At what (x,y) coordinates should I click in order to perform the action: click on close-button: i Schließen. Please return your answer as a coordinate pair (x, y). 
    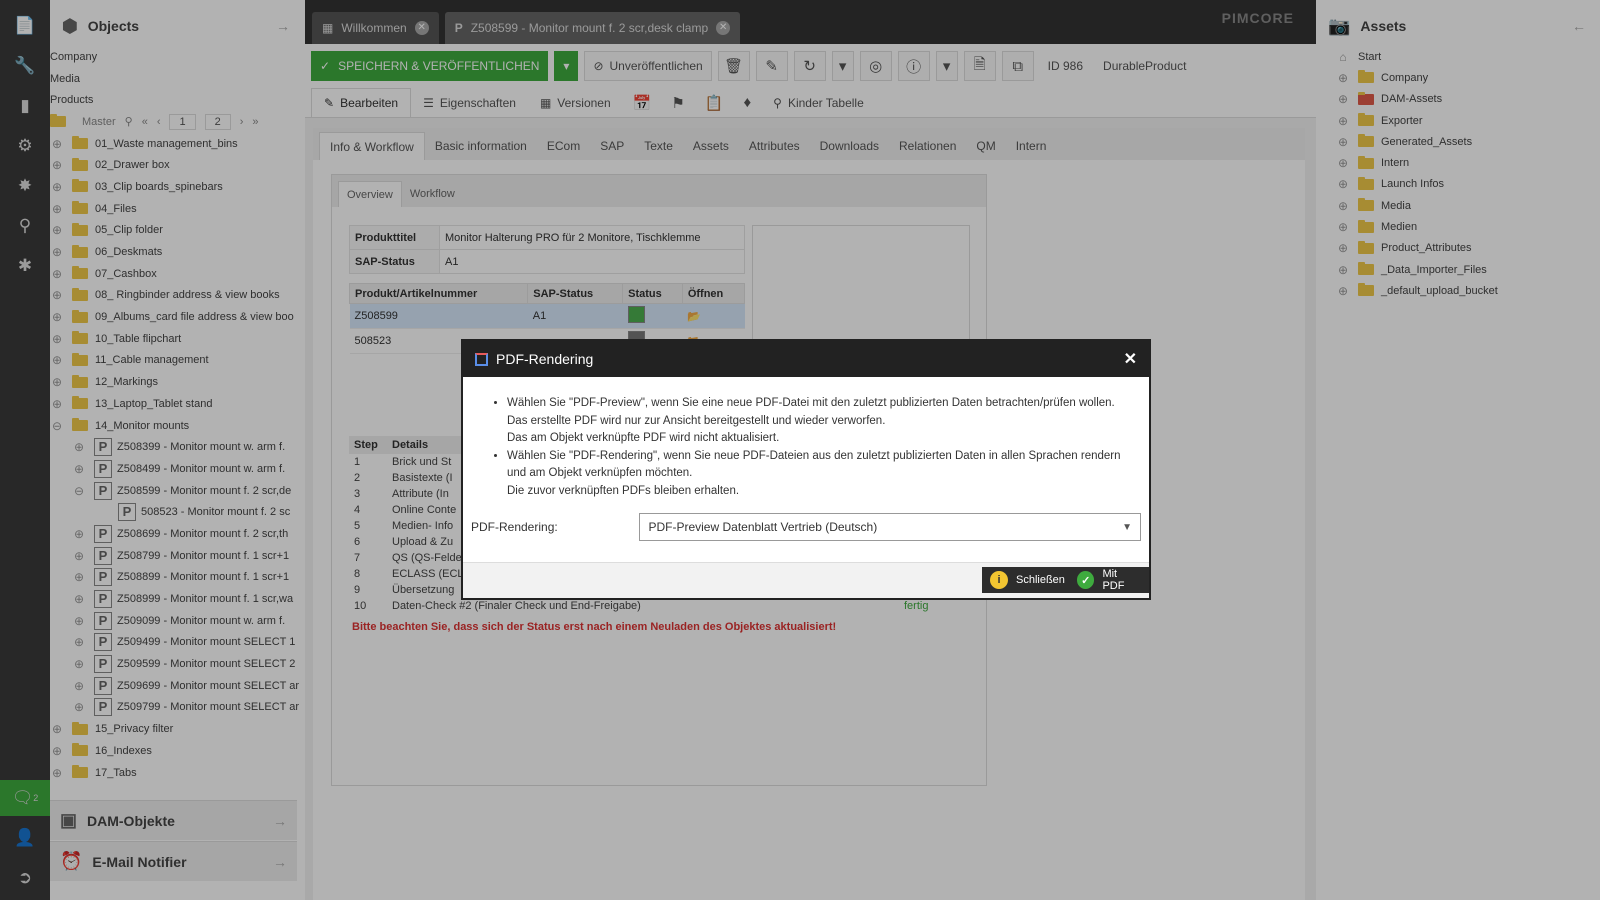
    Looking at the image, I should click on (1027, 580).